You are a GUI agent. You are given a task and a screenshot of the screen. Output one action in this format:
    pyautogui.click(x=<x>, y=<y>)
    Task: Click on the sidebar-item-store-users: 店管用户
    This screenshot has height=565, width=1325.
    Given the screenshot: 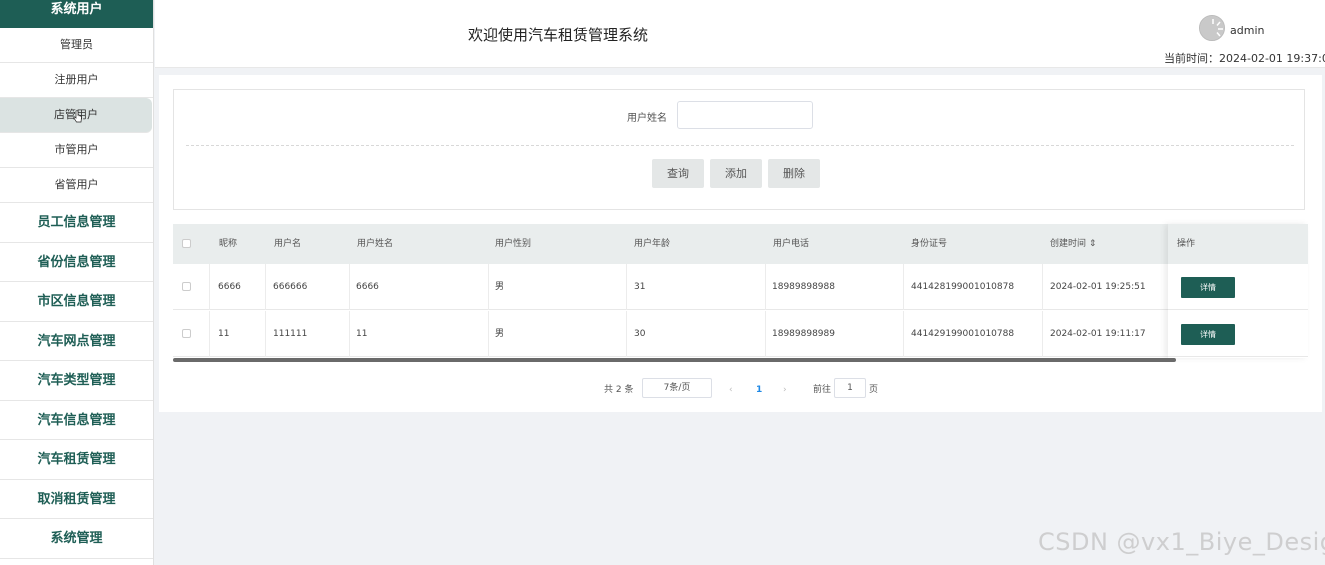 What is the action you would take?
    pyautogui.click(x=76, y=115)
    